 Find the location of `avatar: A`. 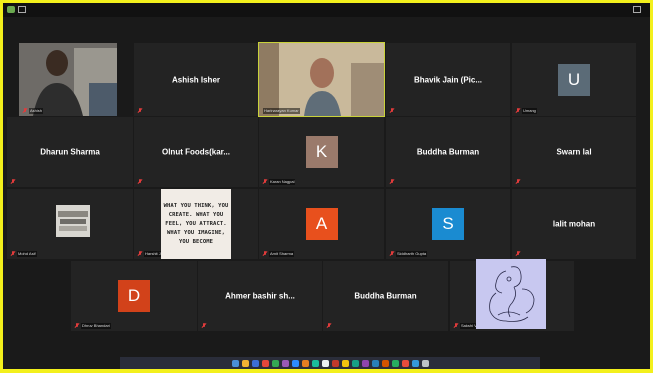

avatar: A is located at coordinates (321, 224).